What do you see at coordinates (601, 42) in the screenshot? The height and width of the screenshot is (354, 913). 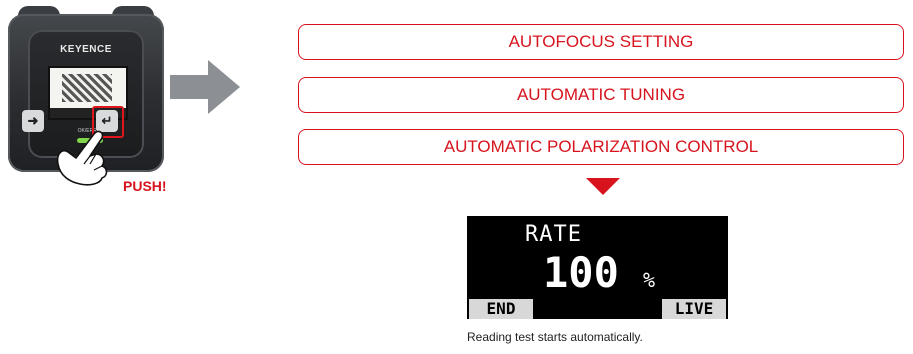 I see `step-autofocus-setting: AUTOFOCUS SETTING` at bounding box center [601, 42].